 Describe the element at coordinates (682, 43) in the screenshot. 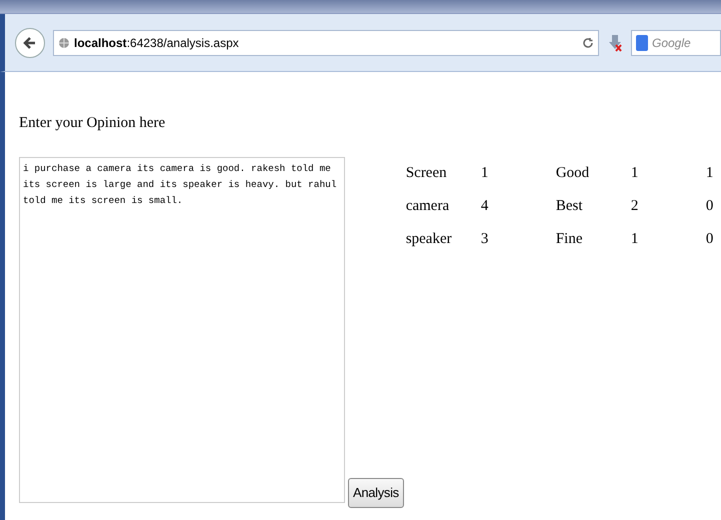

I see `search-field: Google` at that location.